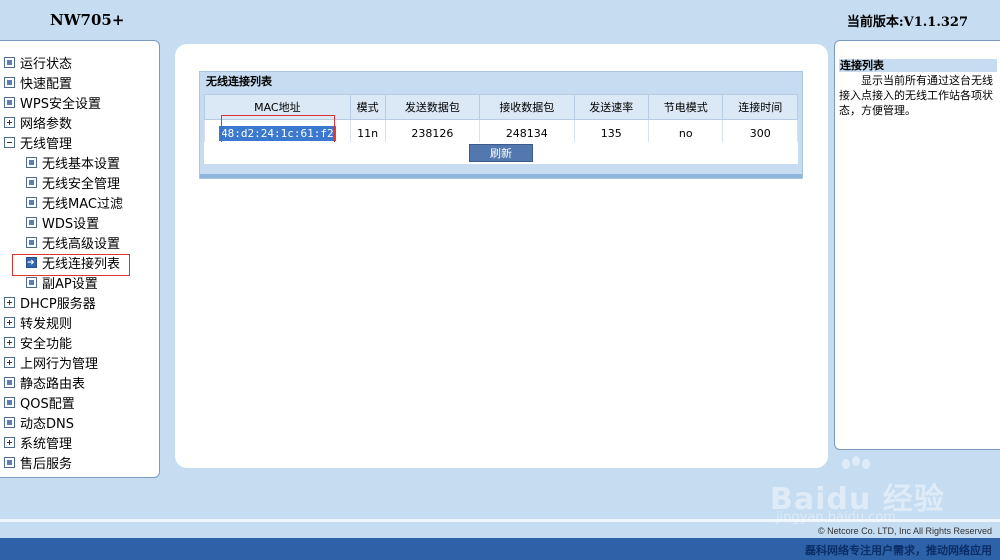  I want to click on sidebar-item-security: 安全功能, so click(79, 345).